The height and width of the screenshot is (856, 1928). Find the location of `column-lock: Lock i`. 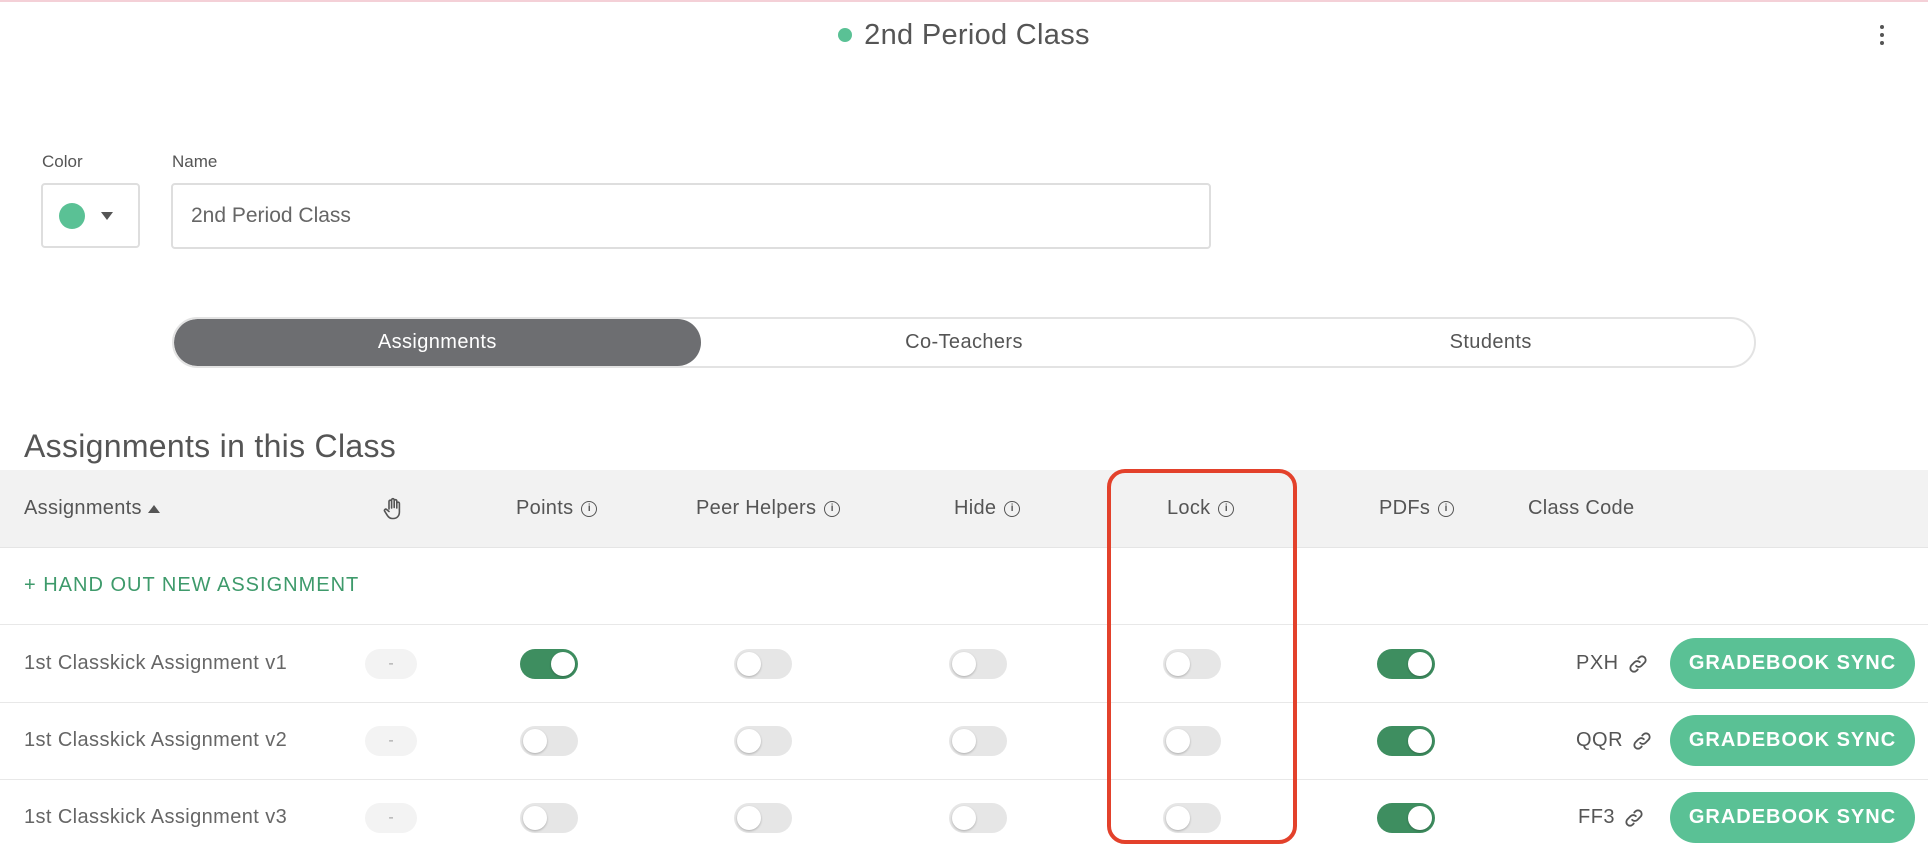

column-lock: Lock i is located at coordinates (1201, 508).